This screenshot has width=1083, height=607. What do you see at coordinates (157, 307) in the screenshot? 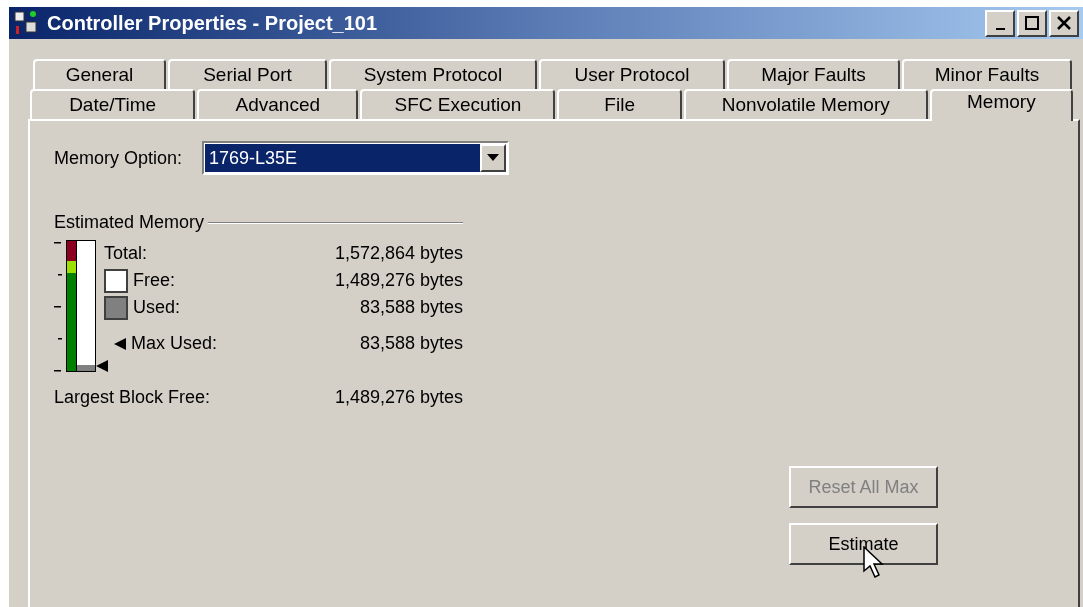
I see `memory-label: Used:` at bounding box center [157, 307].